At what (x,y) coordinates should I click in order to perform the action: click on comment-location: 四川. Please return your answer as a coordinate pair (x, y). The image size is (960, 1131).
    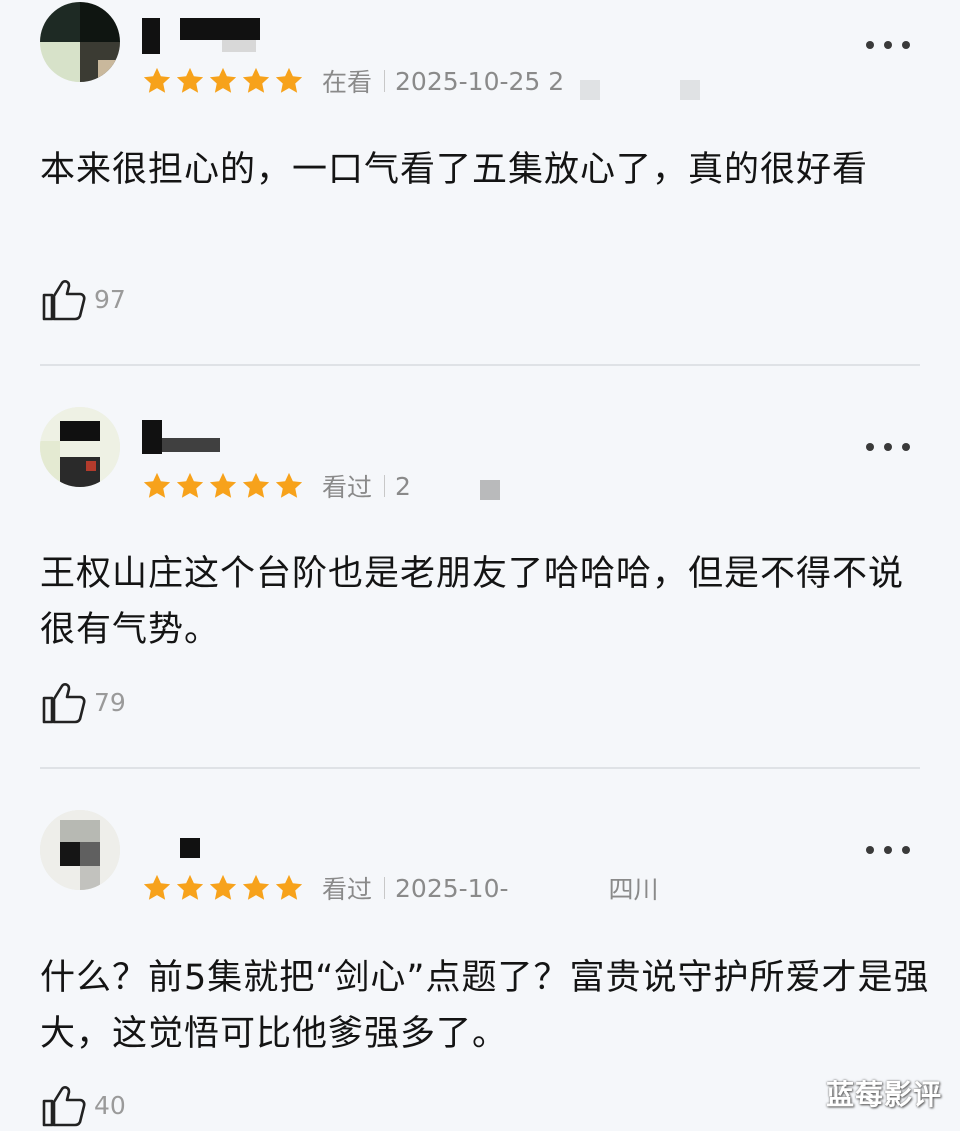
    Looking at the image, I should click on (633, 889).